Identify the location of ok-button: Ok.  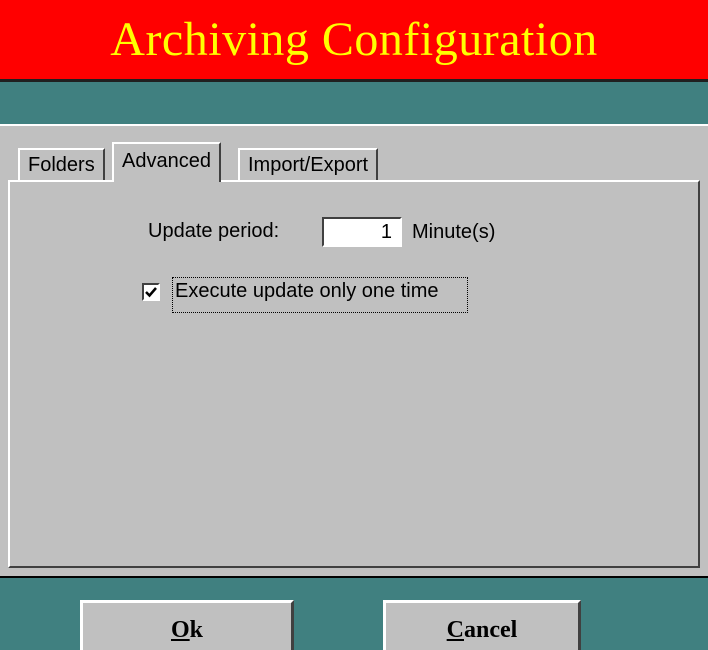
(187, 625).